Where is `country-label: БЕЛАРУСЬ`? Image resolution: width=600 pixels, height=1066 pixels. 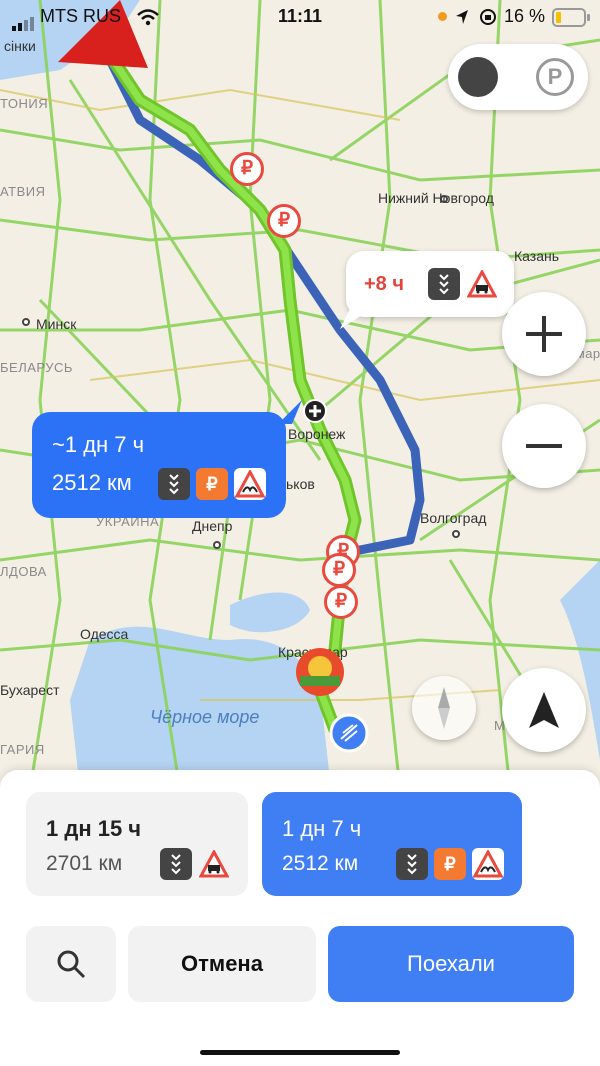 country-label: БЕЛАРУСЬ is located at coordinates (36, 367).